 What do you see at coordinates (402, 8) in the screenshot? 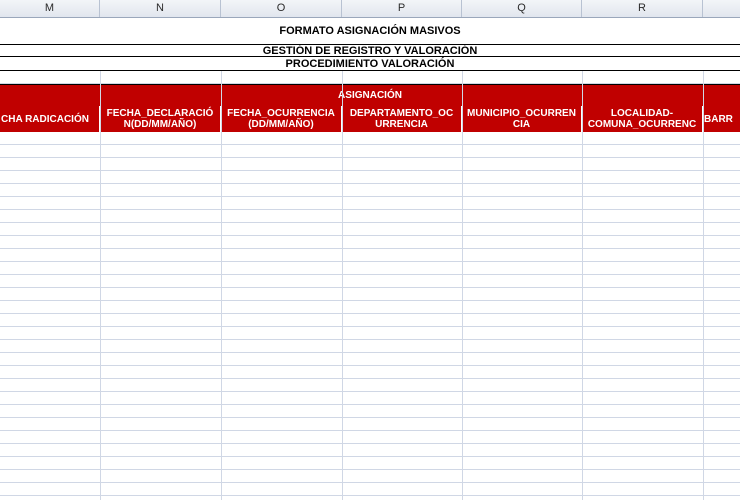
I see `column-header-p: P` at bounding box center [402, 8].